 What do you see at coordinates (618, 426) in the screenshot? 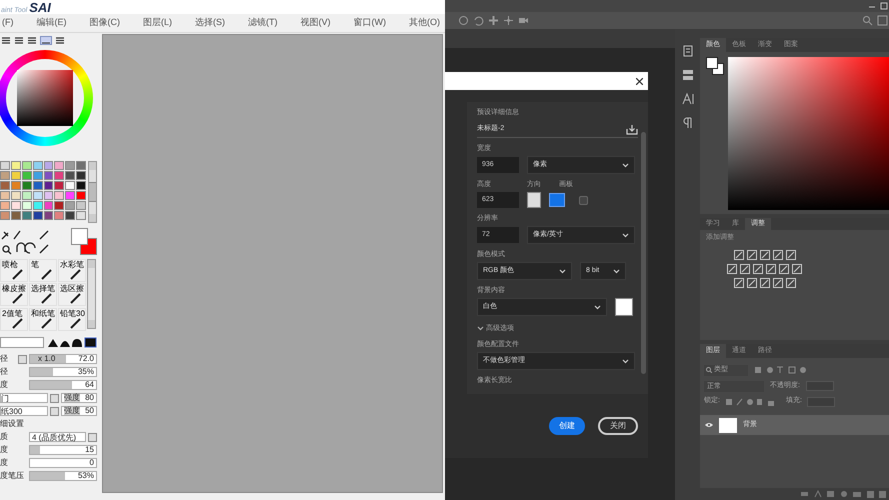
I see `dialog-button: 关闭` at bounding box center [618, 426].